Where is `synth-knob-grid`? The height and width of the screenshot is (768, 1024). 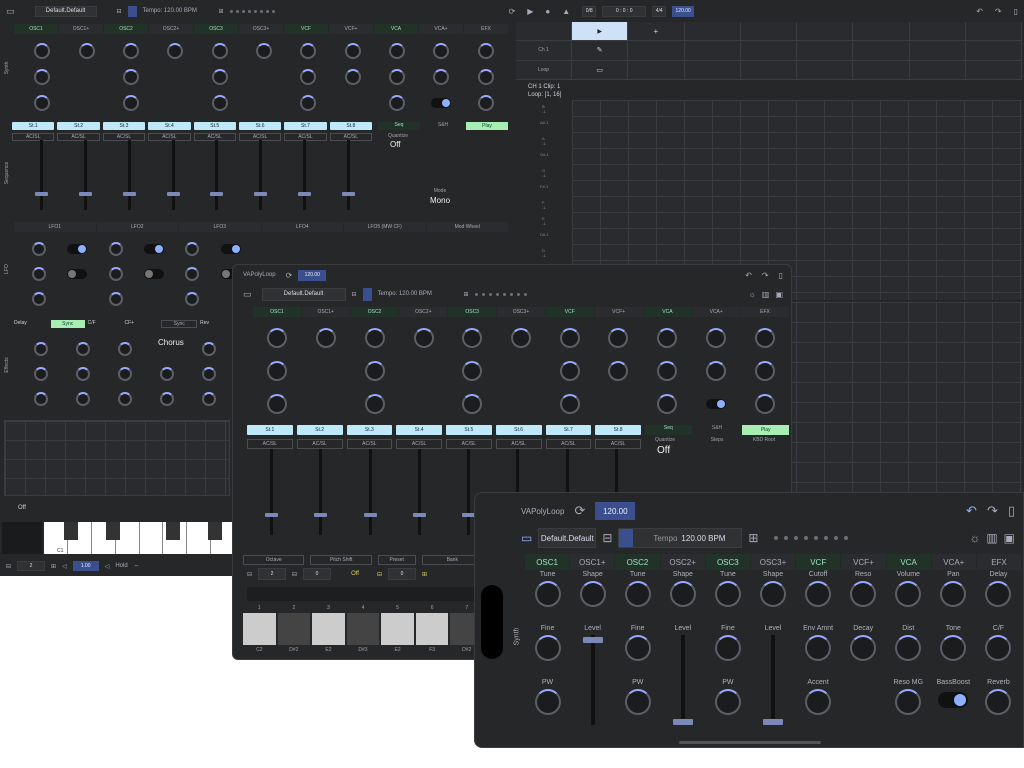
synth-knob-grid is located at coordinates (264, 77).